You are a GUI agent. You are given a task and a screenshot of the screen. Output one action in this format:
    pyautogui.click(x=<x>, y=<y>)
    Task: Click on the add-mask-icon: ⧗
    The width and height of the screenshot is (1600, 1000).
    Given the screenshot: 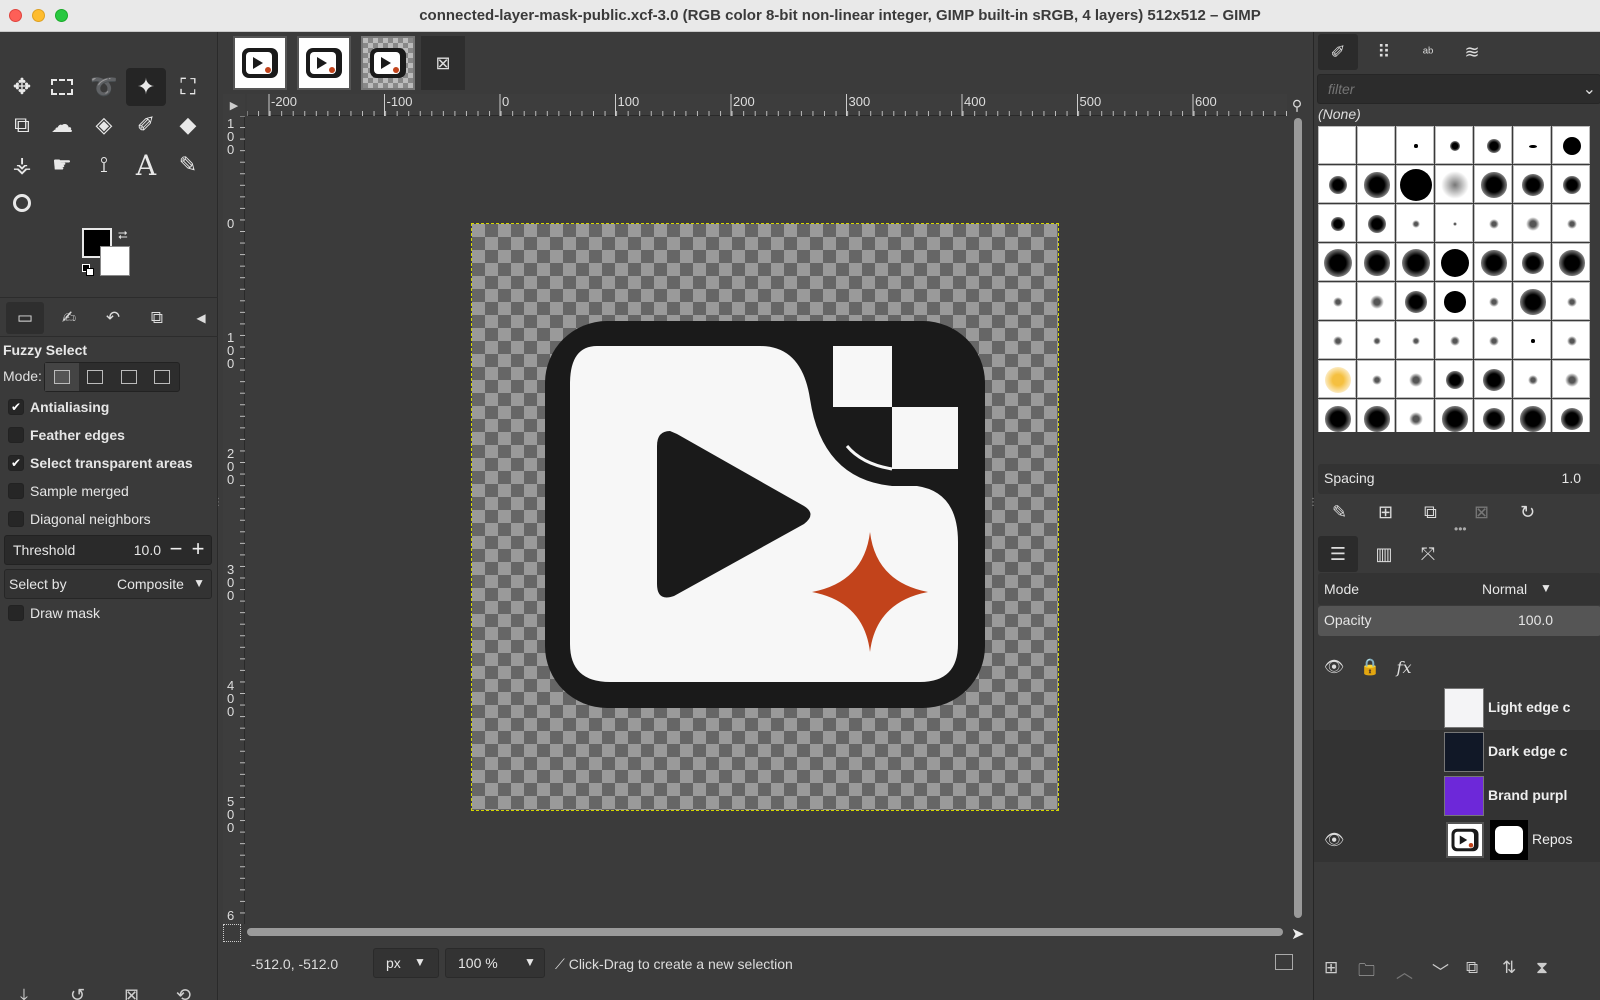 What is the action you would take?
    pyautogui.click(x=1542, y=968)
    